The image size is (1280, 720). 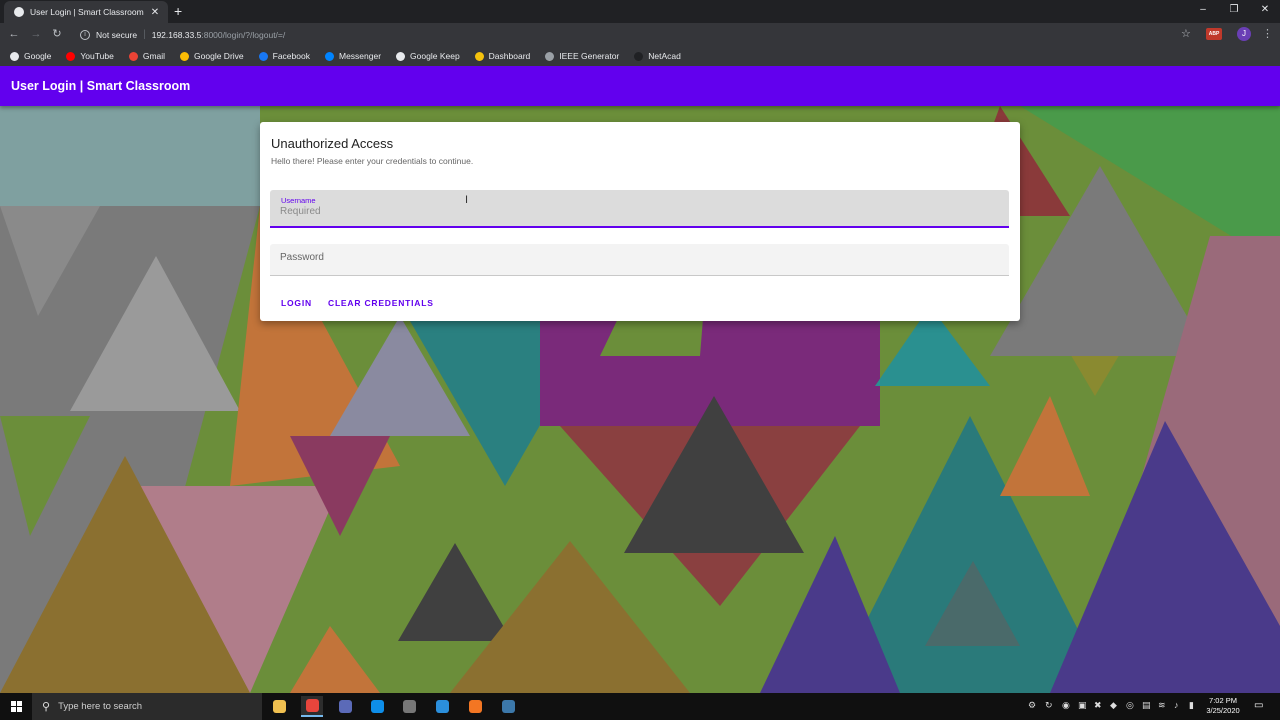 What do you see at coordinates (1146, 705) in the screenshot?
I see `tray-network-icon: ▤` at bounding box center [1146, 705].